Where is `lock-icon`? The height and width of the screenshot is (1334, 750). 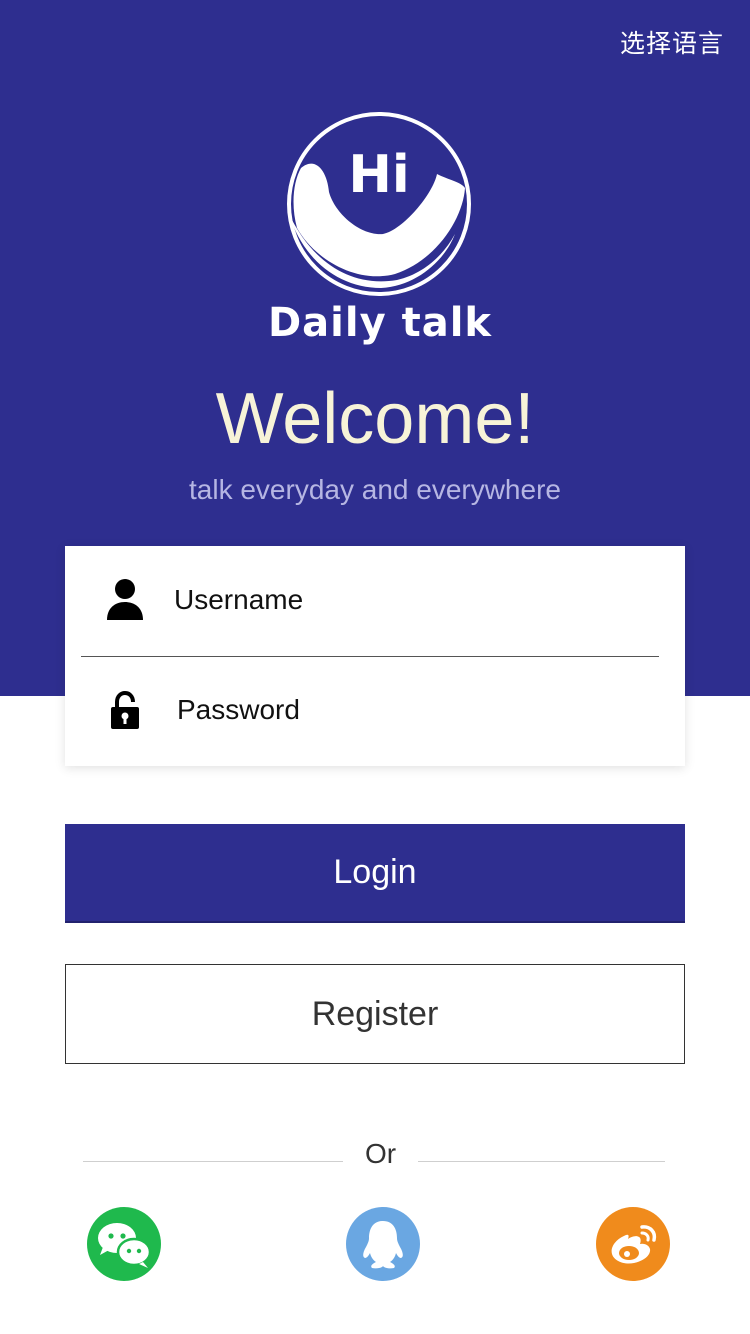 lock-icon is located at coordinates (125, 710).